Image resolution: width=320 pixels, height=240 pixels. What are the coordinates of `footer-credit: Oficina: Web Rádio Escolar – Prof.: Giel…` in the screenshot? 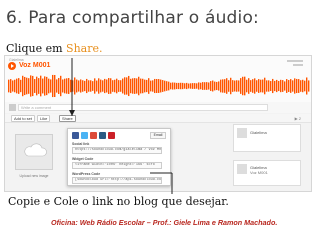 It's located at (164, 222).